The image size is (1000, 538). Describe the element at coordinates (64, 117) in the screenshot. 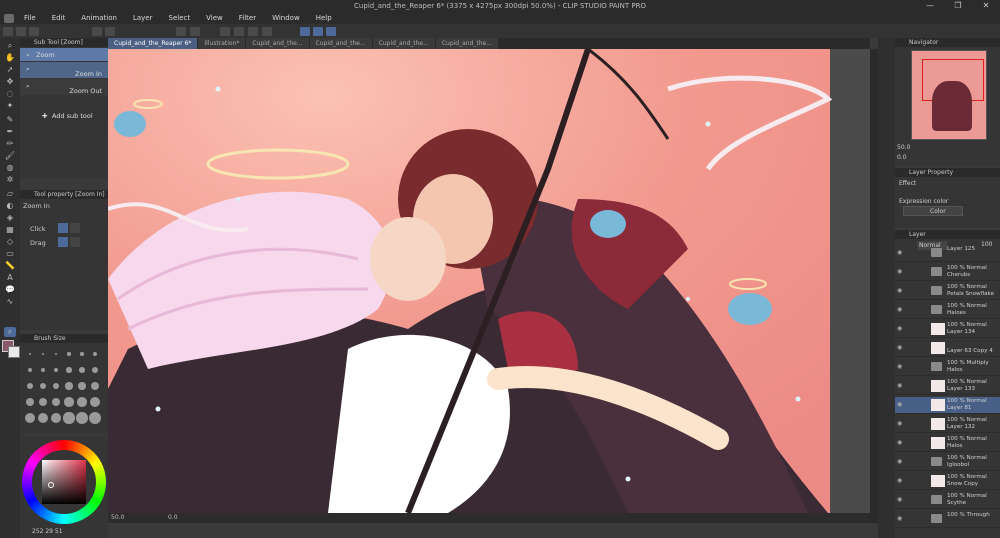

I see `add-sub-tool-button: ✚ Add sub tool` at that location.